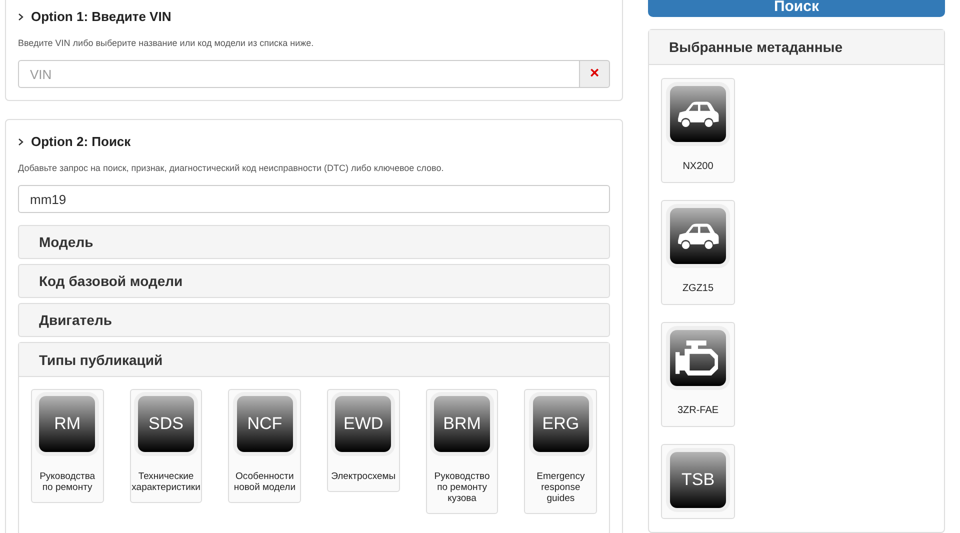 The width and height of the screenshot is (960, 533). I want to click on vin-field: VIN, so click(298, 74).